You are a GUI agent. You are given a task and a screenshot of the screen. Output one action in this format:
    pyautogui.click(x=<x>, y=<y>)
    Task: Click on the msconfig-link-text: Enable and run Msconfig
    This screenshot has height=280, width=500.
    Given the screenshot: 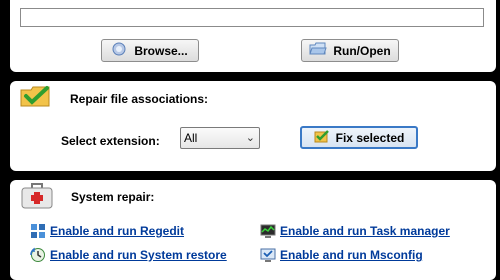 What is the action you would take?
    pyautogui.click(x=351, y=255)
    